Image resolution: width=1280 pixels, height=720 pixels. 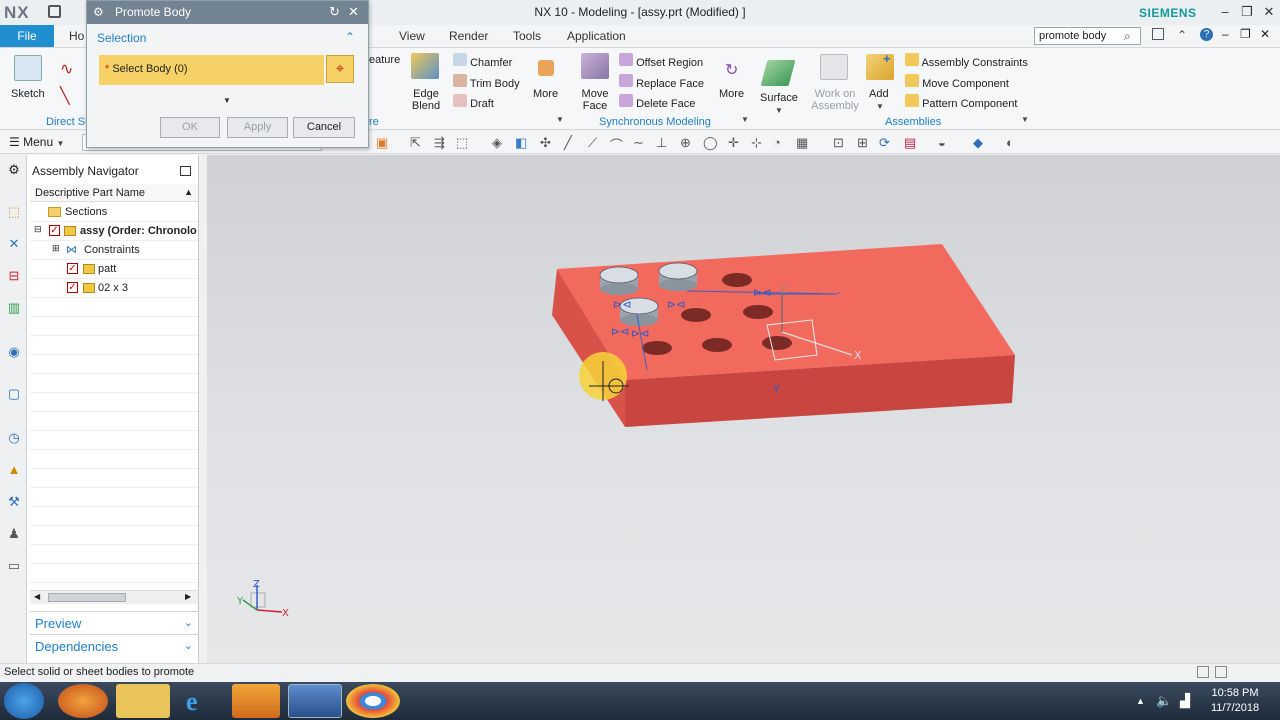 I want to click on arc-icon: ⌒, so click(x=616, y=144).